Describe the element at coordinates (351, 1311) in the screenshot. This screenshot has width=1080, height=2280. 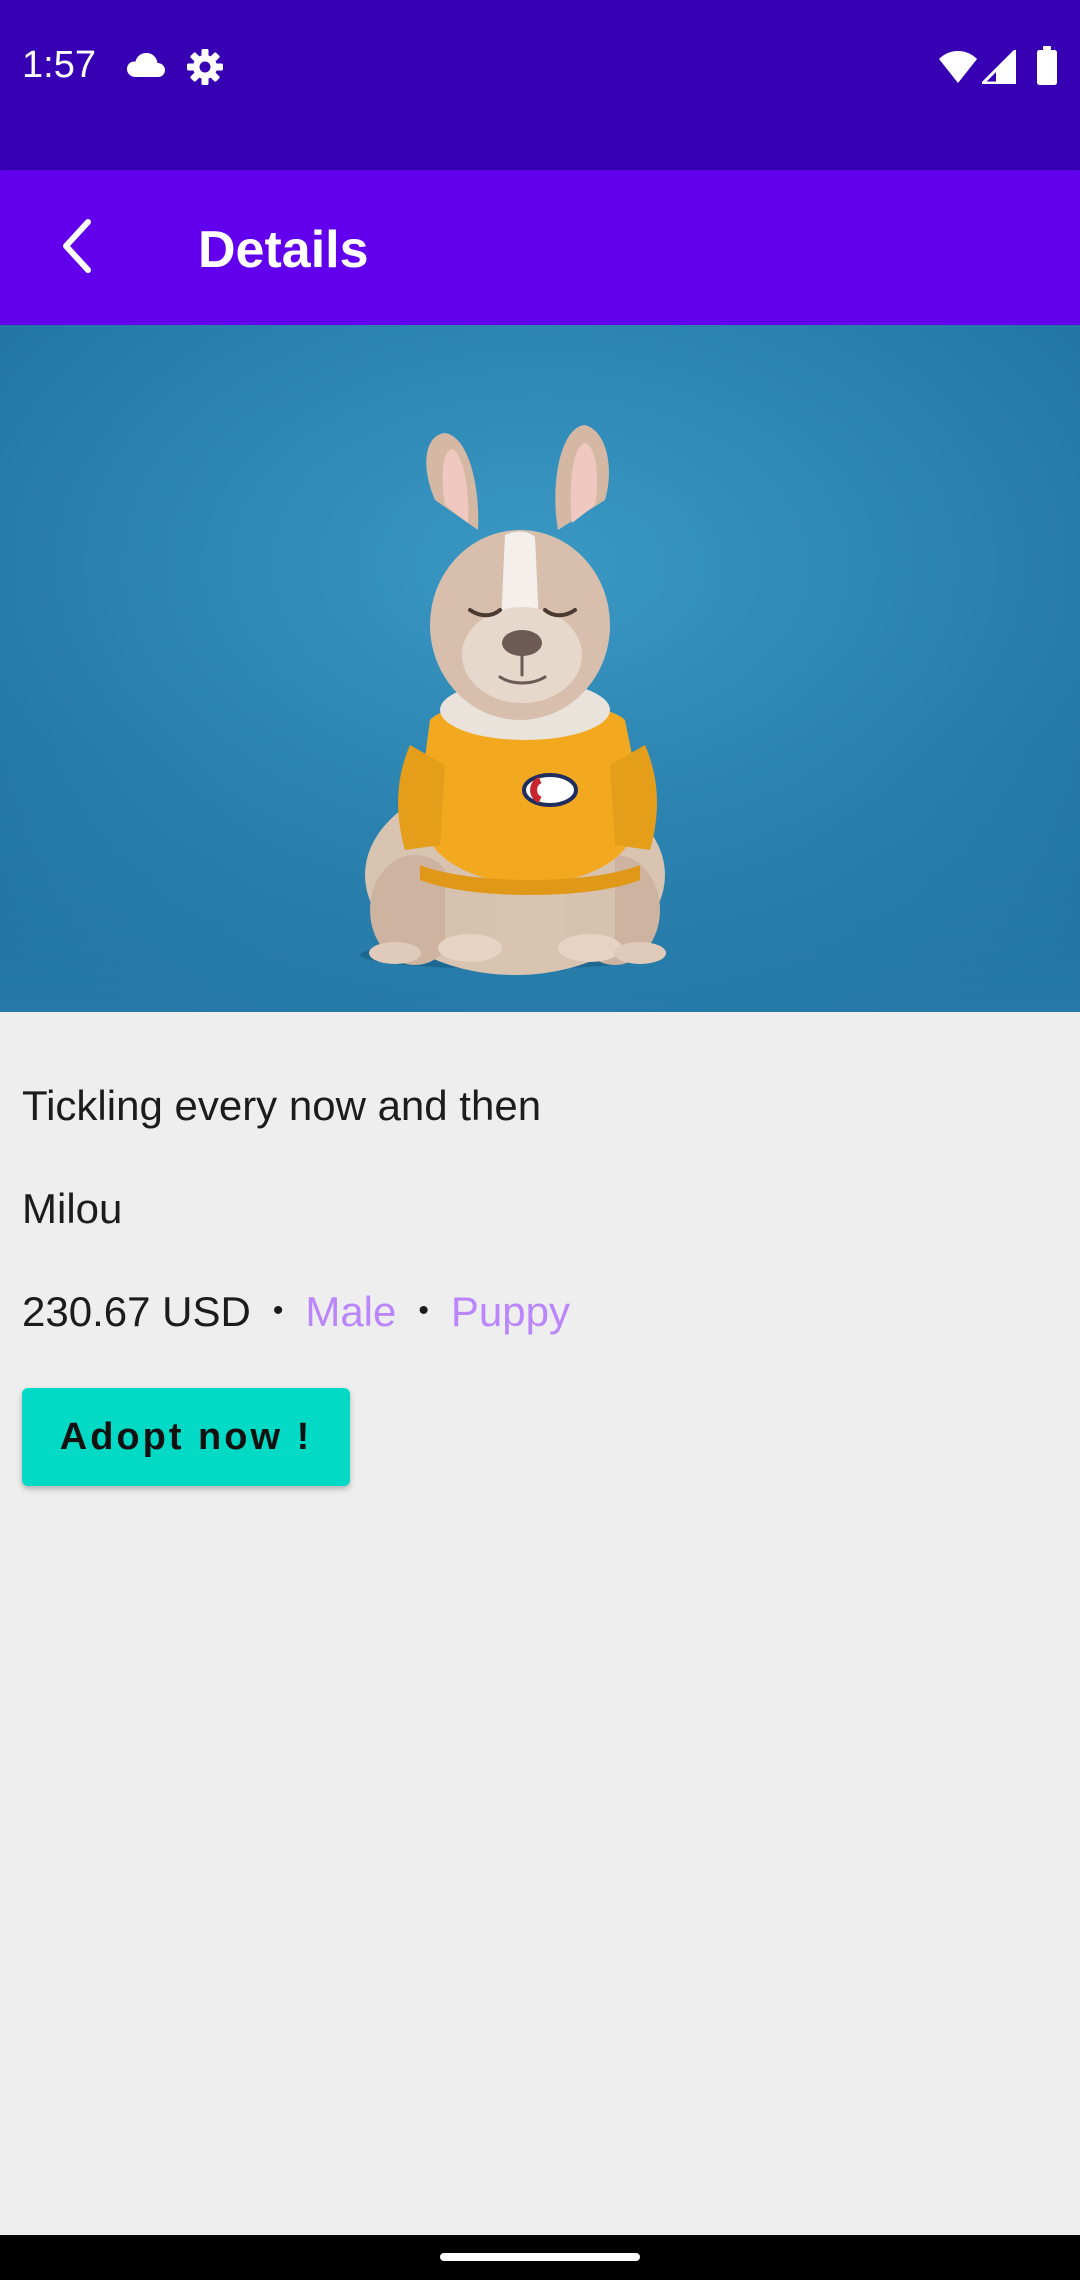
I see `pet-gender: Male` at that location.